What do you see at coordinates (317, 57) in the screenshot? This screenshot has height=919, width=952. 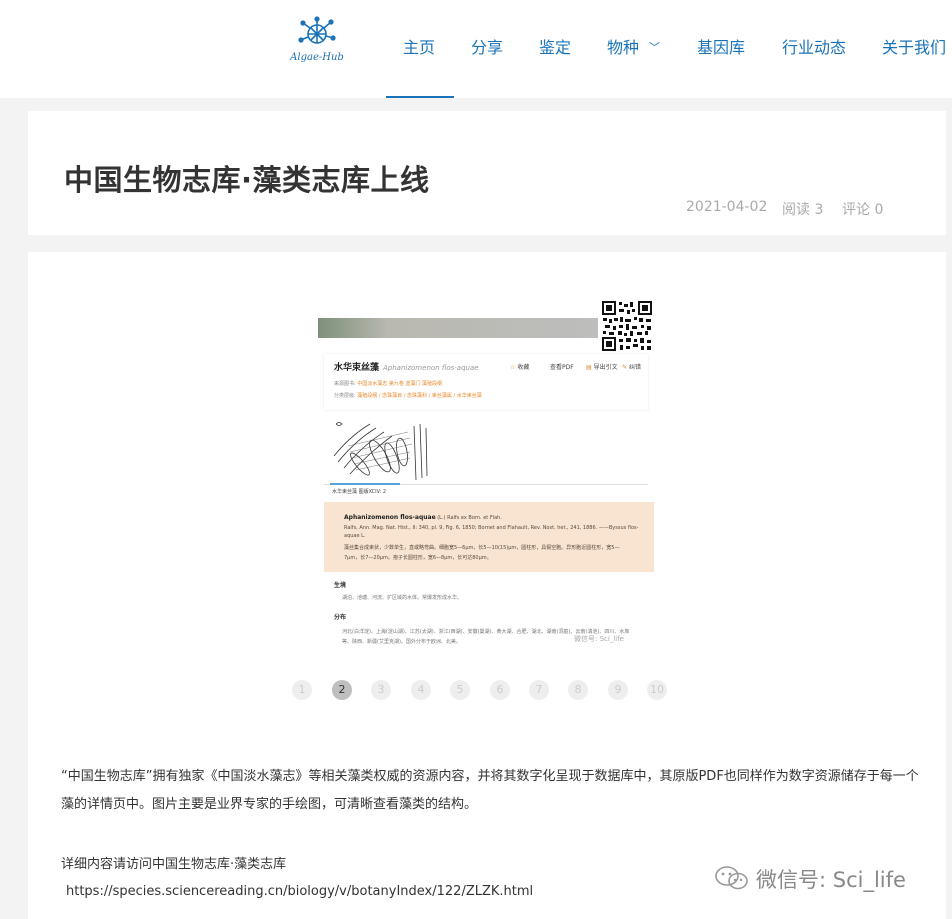 I see `logo-text: Algae-Hub` at bounding box center [317, 57].